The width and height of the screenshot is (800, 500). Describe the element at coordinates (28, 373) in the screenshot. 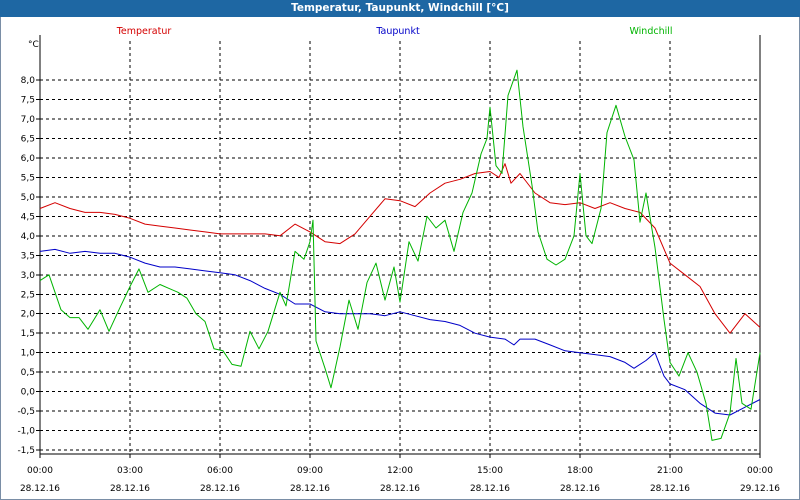

I see `y-tick-label: 0,5` at that location.